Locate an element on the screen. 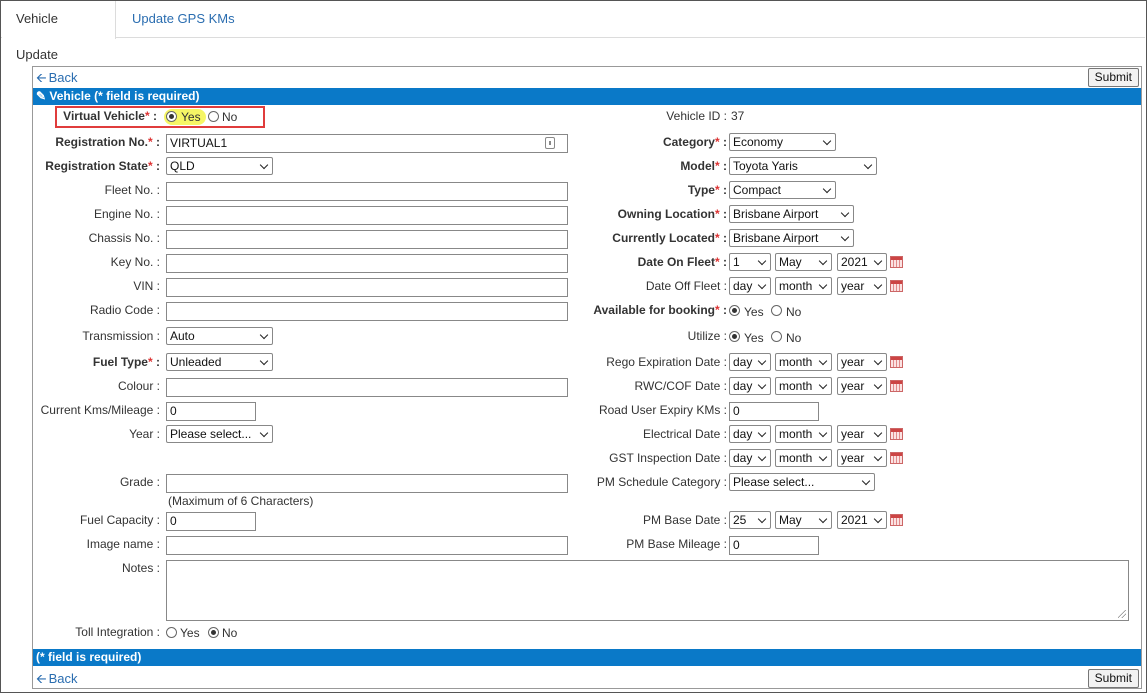 The image size is (1147, 693). fuel-type-select: Unleaded is located at coordinates (219, 362).